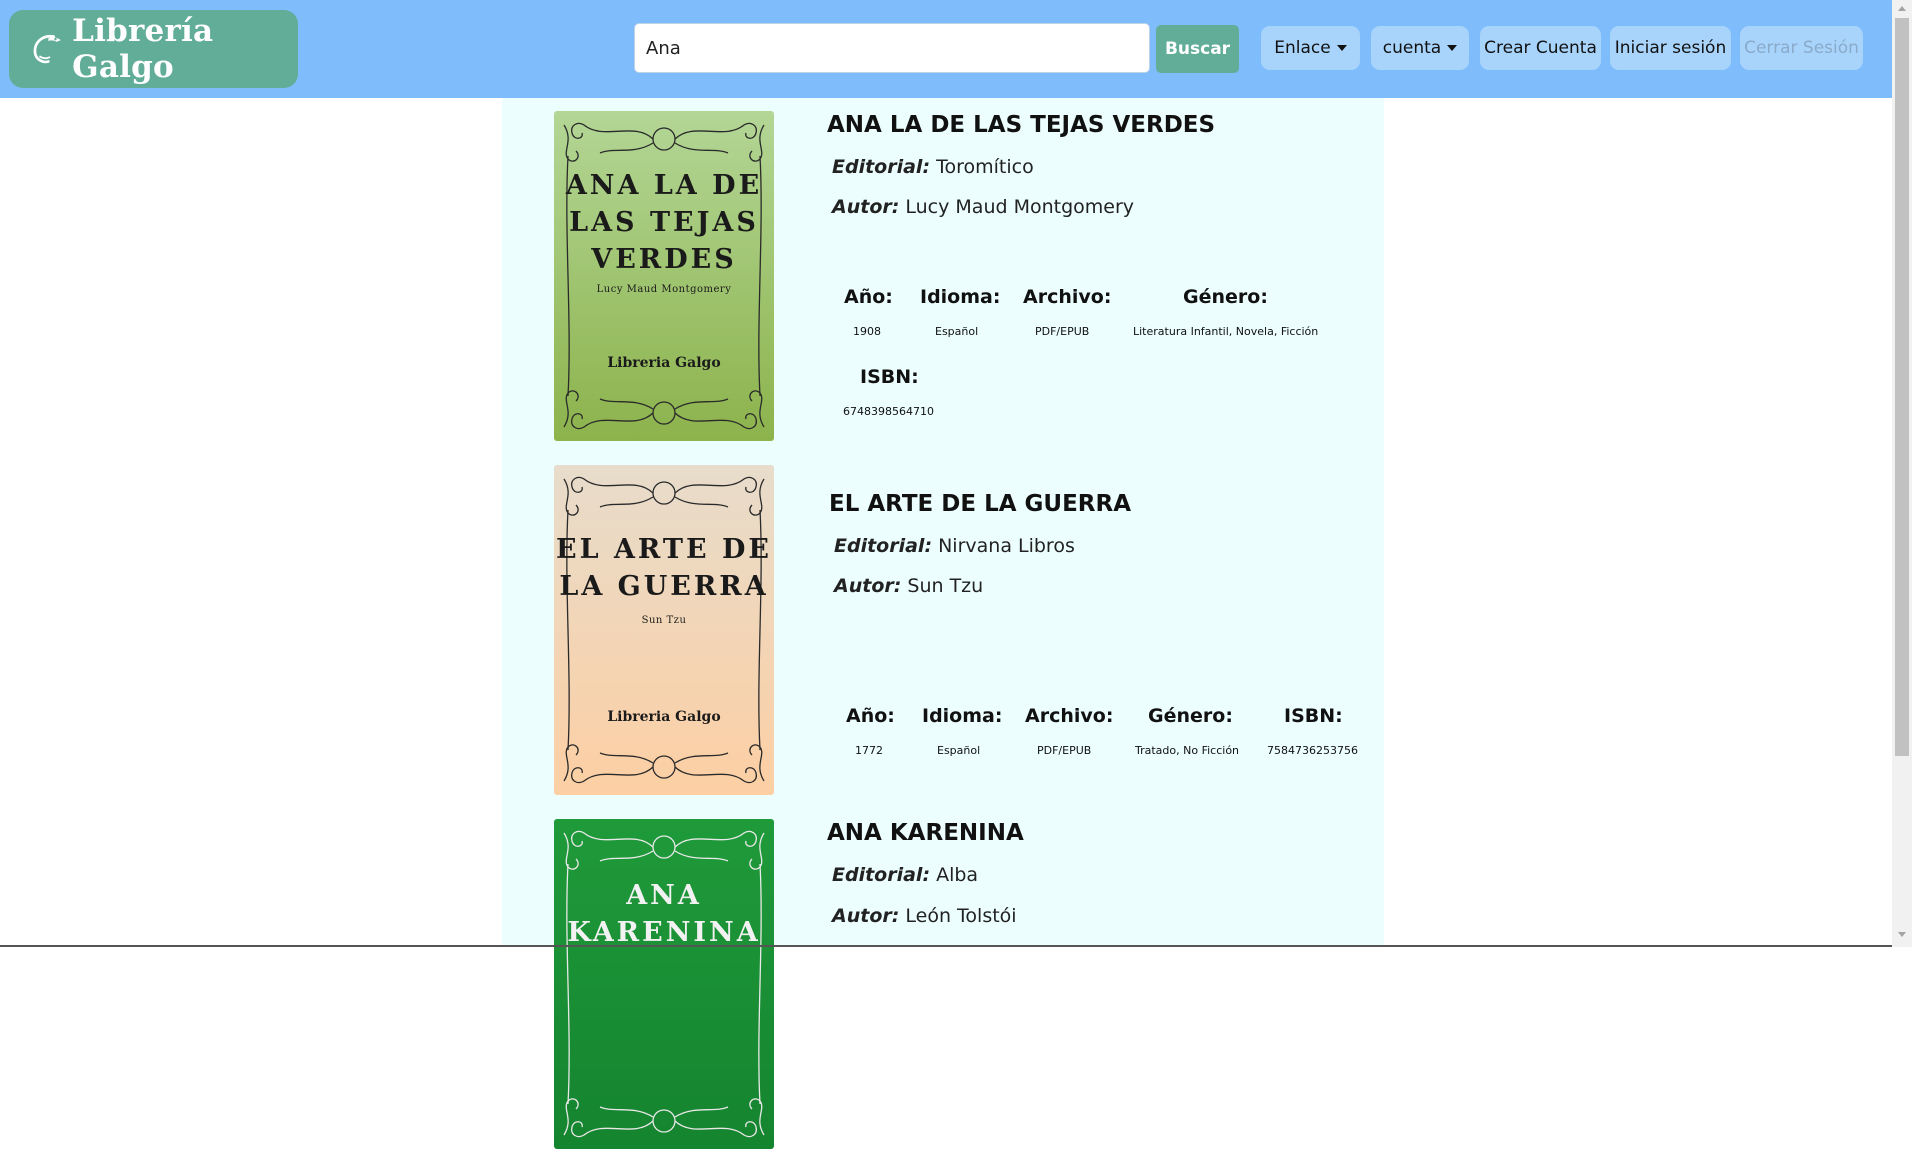 This screenshot has width=1912, height=1149. Describe the element at coordinates (1302, 48) in the screenshot. I see `enlace-label: Enlace` at that location.